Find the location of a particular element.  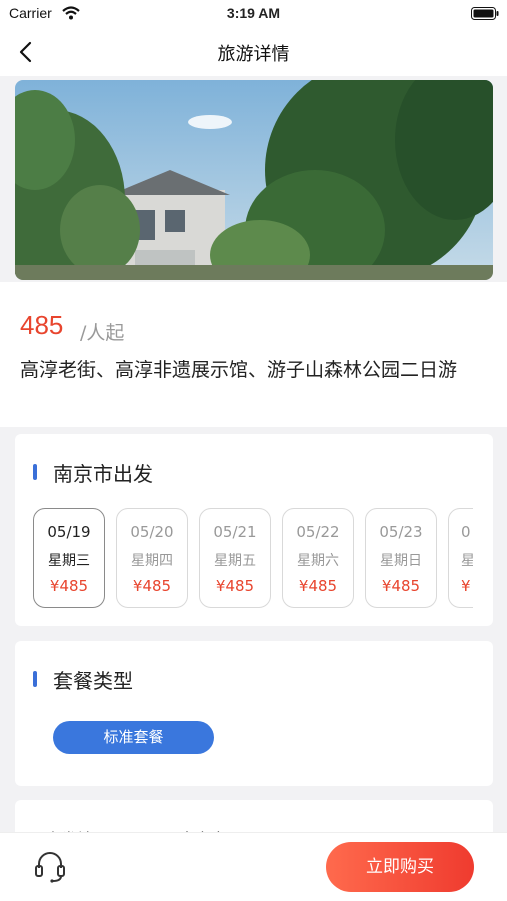

package-option-button: 标准套餐 is located at coordinates (133, 737).